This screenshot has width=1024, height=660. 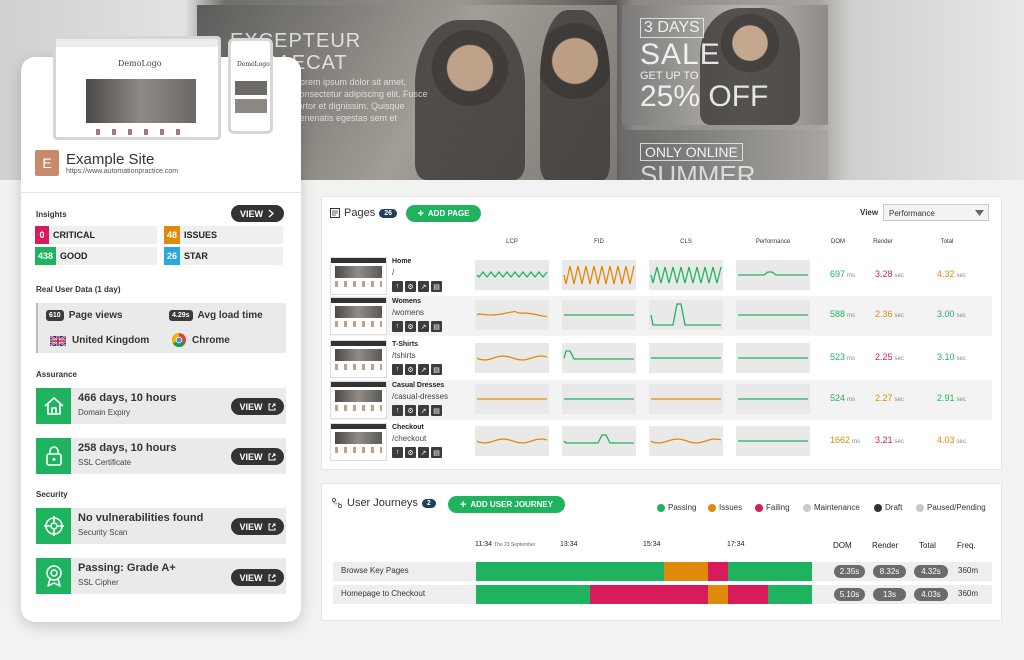 I want to click on ssl-cipher-view-button: VIEW, so click(x=257, y=577).